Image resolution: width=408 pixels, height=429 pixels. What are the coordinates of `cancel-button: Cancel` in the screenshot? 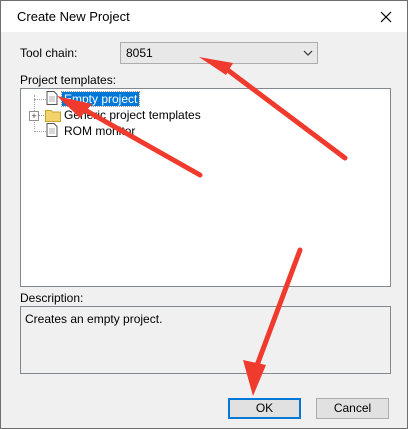 It's located at (352, 408).